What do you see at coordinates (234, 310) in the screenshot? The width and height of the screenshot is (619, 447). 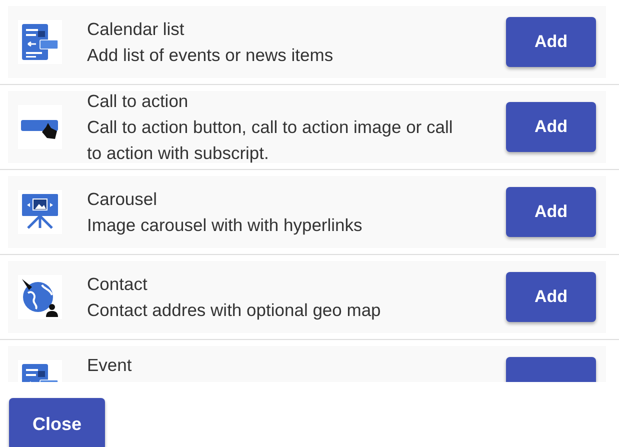 I see `item-description: Contact addres with optional geo map` at bounding box center [234, 310].